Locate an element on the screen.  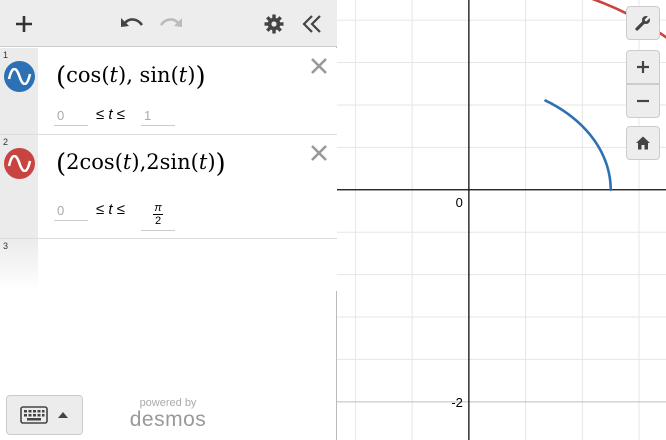
redo-icon is located at coordinates (170, 22).